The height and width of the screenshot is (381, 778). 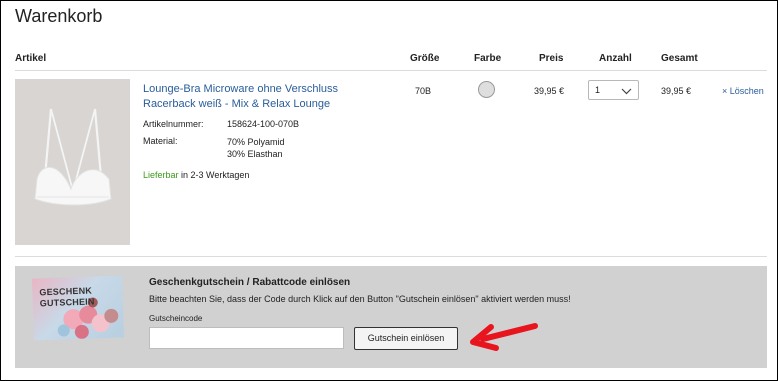 What do you see at coordinates (549, 91) in the screenshot?
I see `price-value: 39,95 €` at bounding box center [549, 91].